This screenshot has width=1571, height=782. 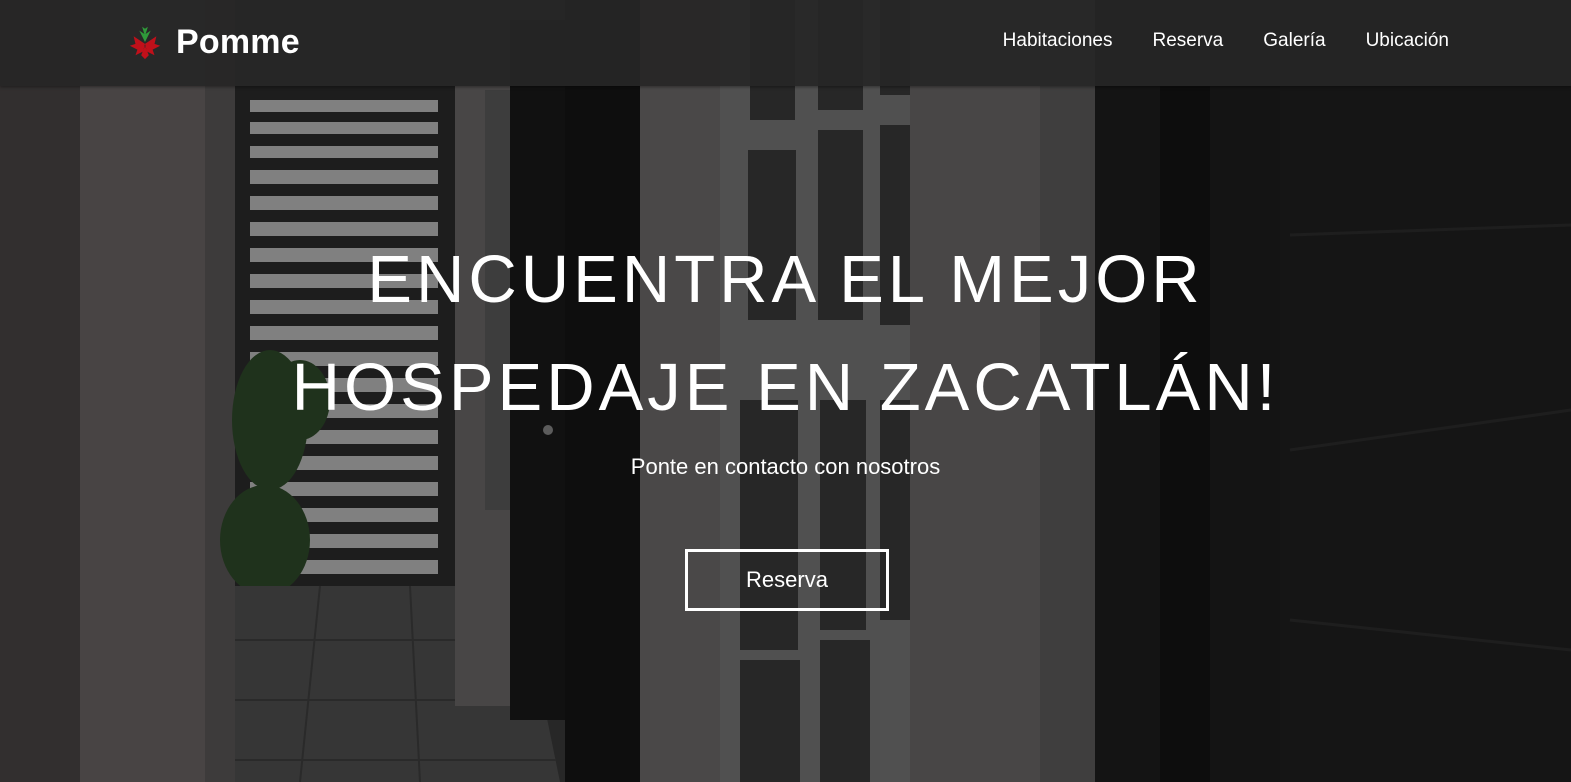 I want to click on reserva-button: Reserva, so click(x=787, y=580).